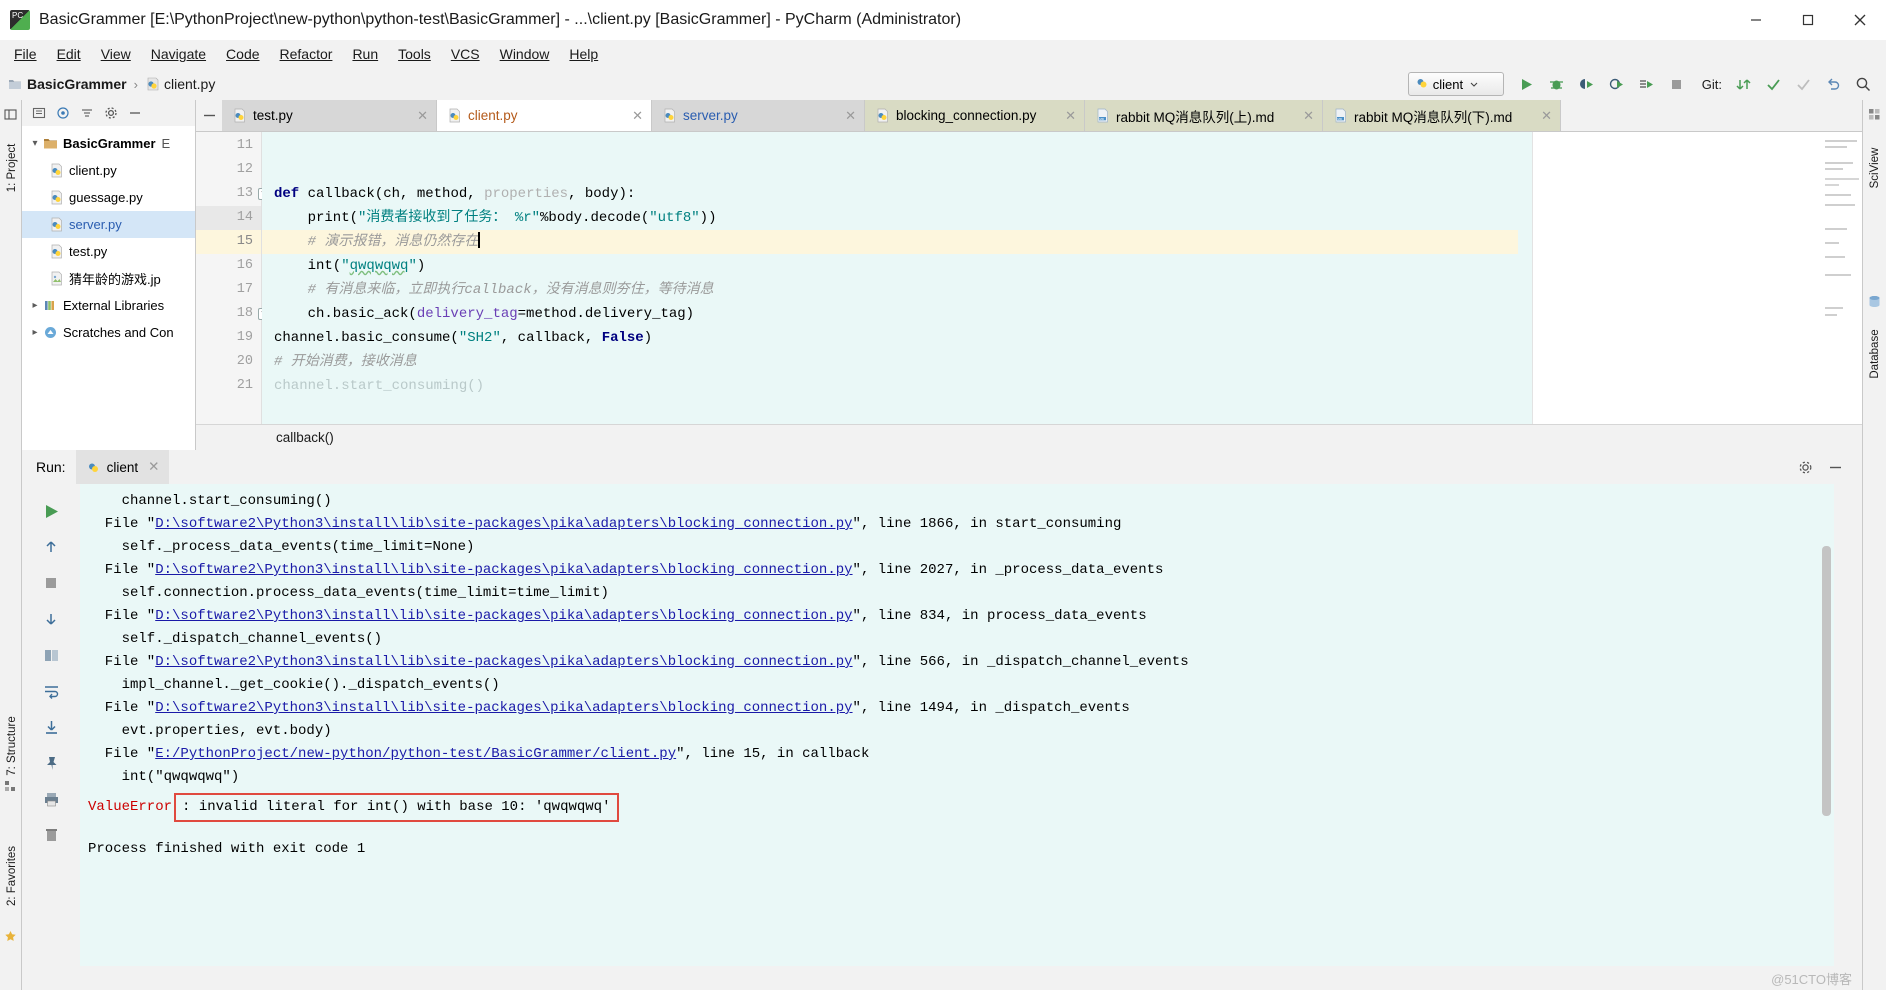 The width and height of the screenshot is (1886, 990). What do you see at coordinates (12, 746) in the screenshot?
I see `sidebar-item-structure: 7: Structure` at bounding box center [12, 746].